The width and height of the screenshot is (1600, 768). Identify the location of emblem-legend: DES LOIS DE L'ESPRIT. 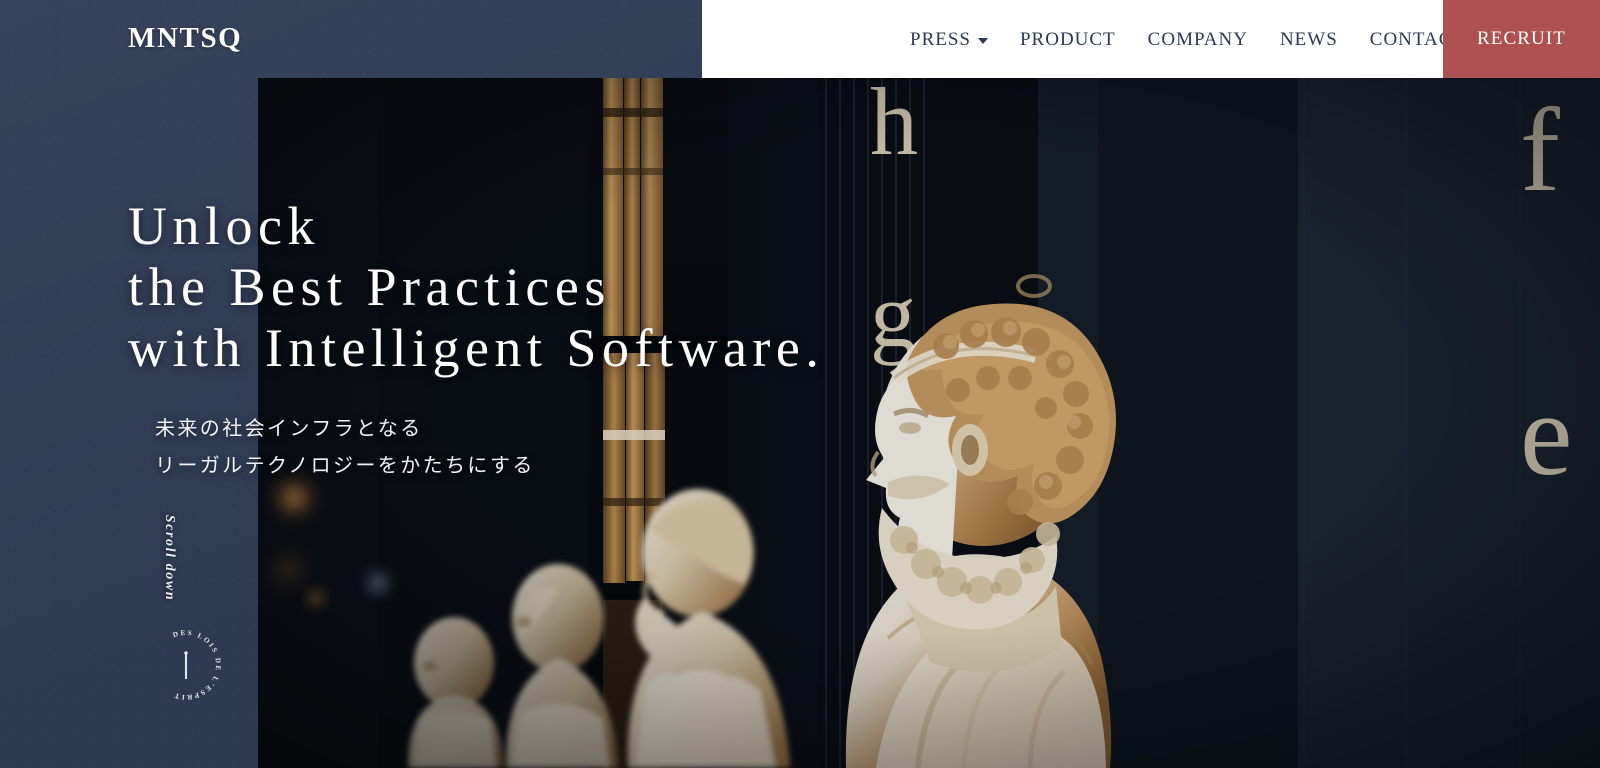
(197, 665).